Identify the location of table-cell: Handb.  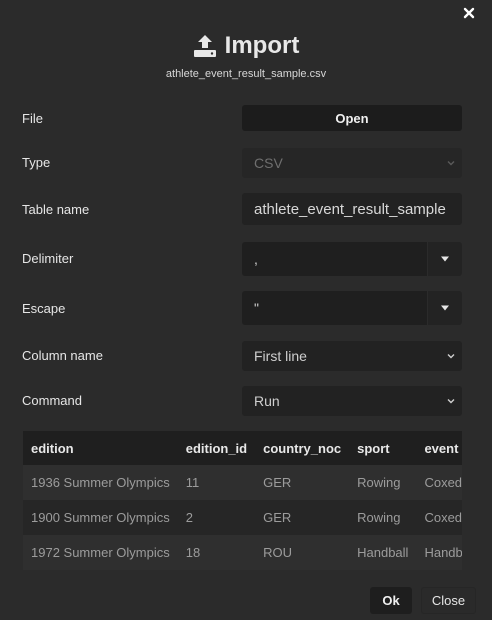
(439, 552).